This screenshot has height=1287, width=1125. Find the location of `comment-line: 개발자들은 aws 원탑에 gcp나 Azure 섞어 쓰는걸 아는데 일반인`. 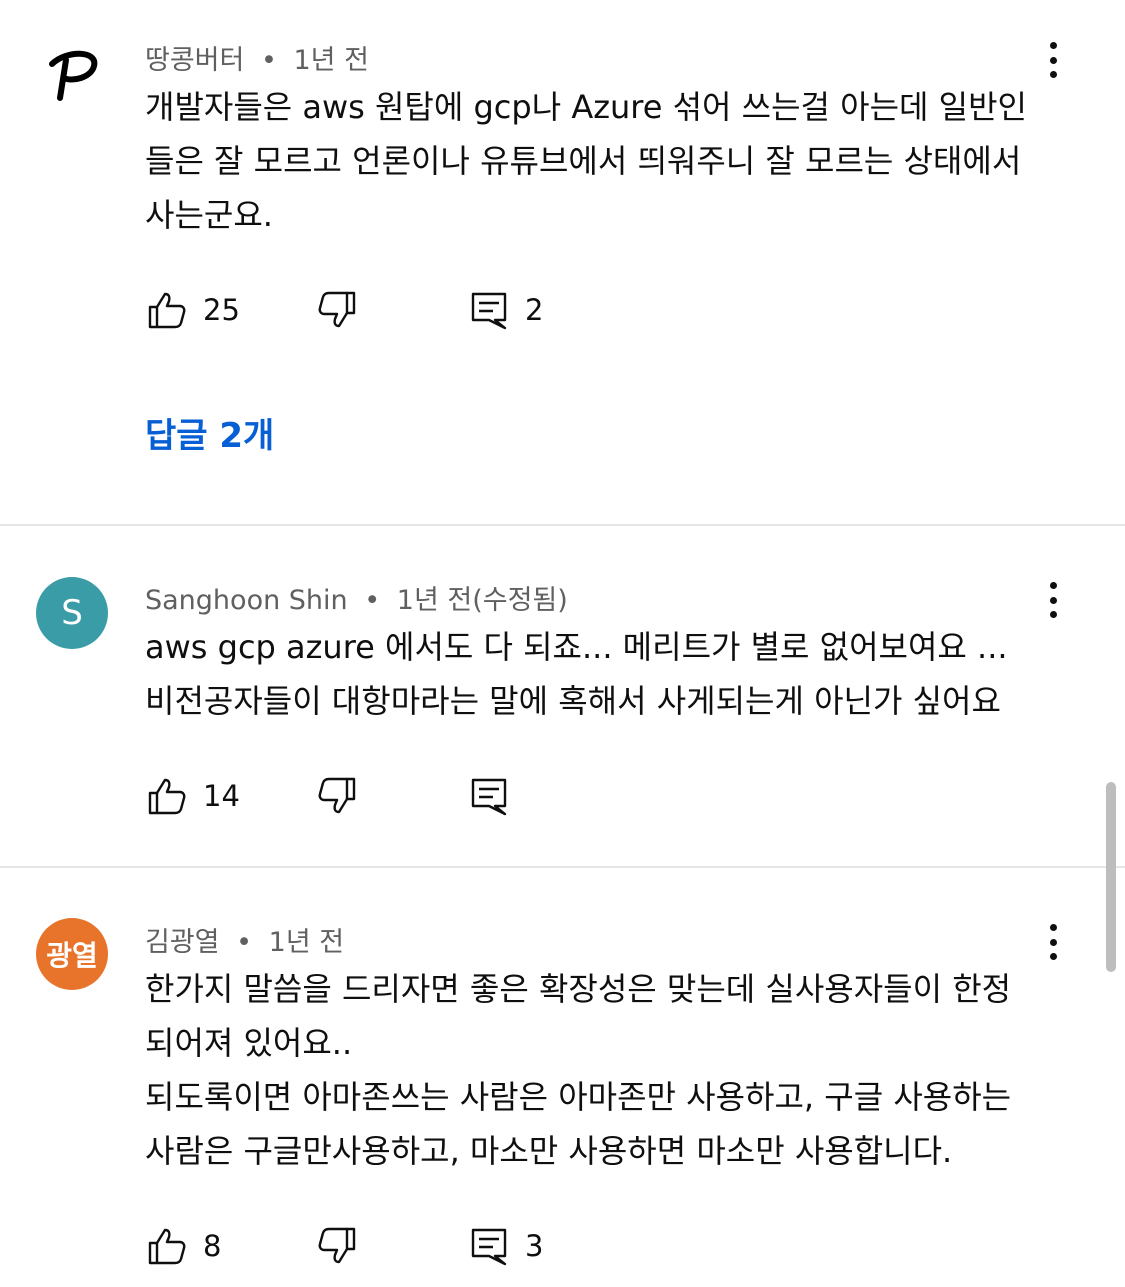

comment-line: 개발자들은 aws 원탑에 gcp나 Azure 섞어 쓰는걸 아는데 일반인 is located at coordinates (586, 107).